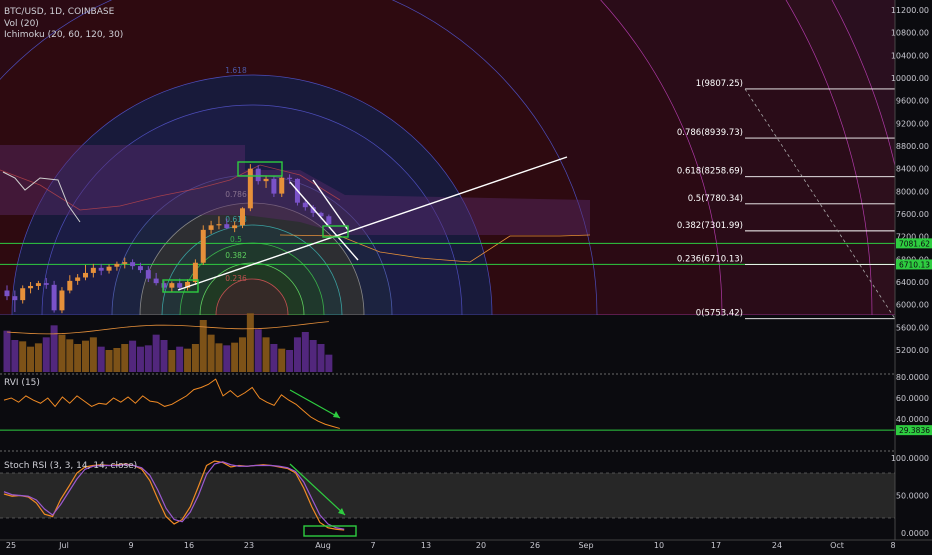  I want to click on volume-indicator-label: Vol (20), so click(21, 24).